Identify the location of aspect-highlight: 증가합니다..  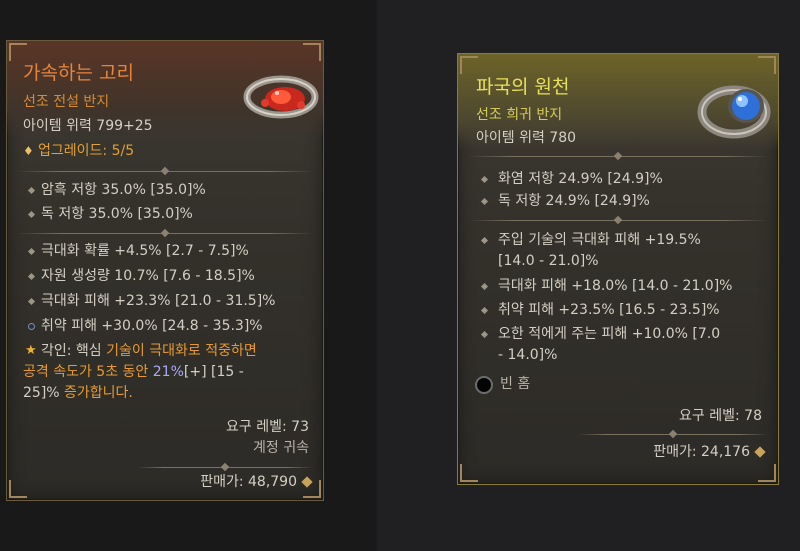
(98, 393).